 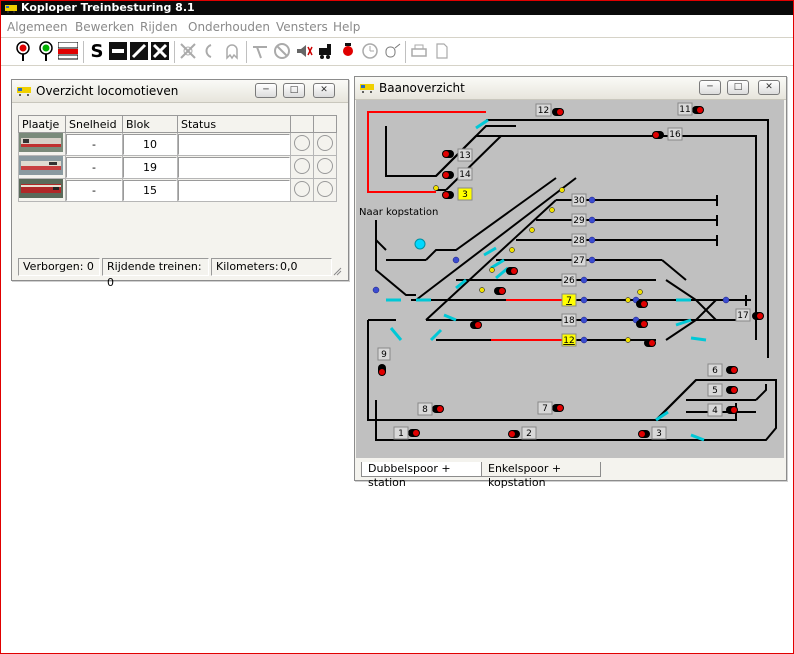 I want to click on svg-text: 8, so click(x=425, y=410).